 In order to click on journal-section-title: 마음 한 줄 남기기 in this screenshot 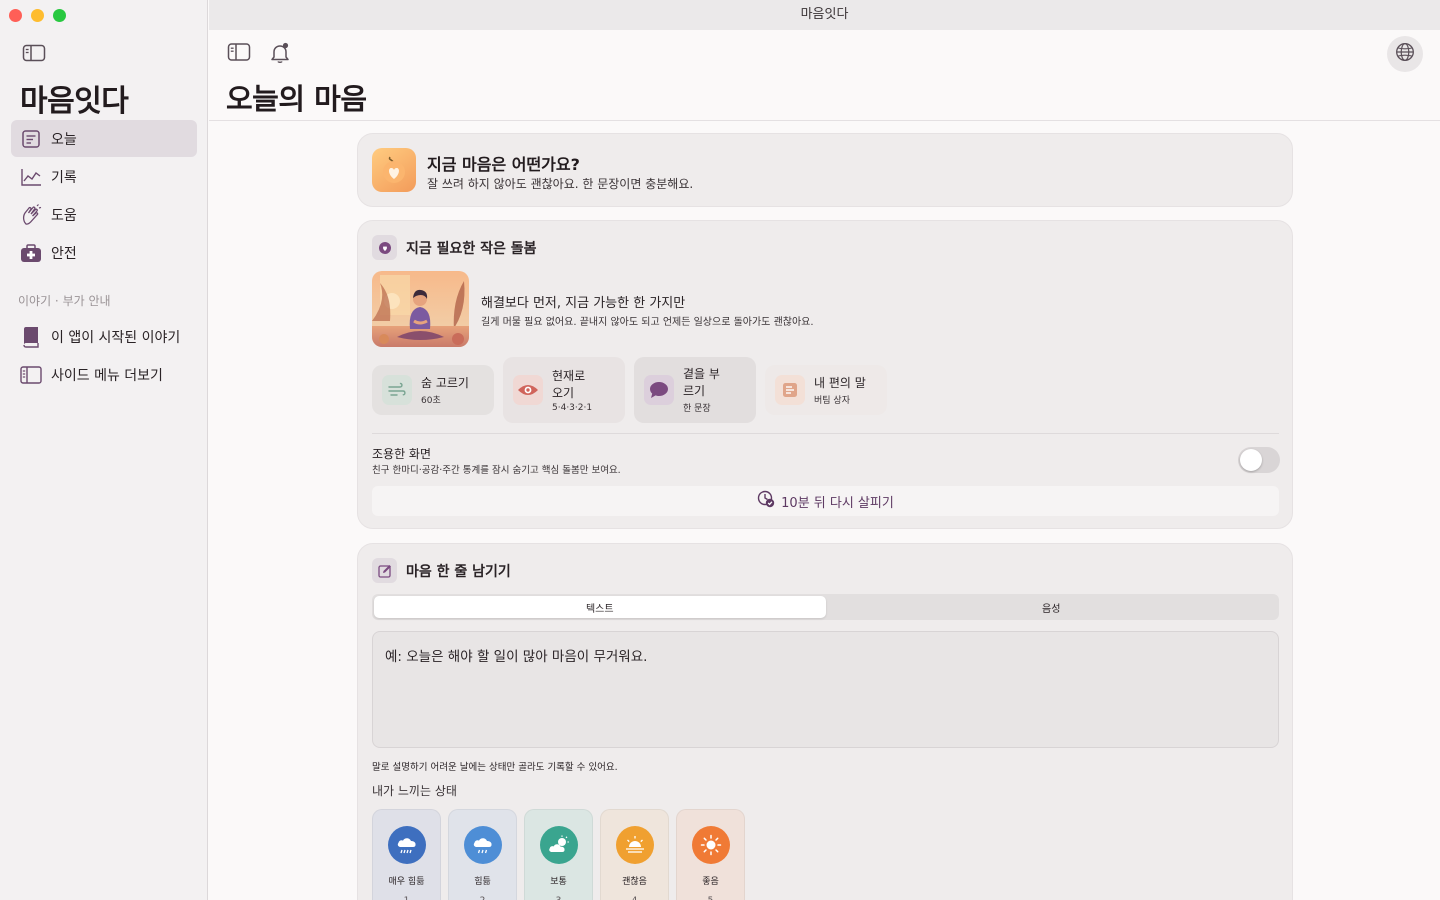, I will do `click(458, 571)`.